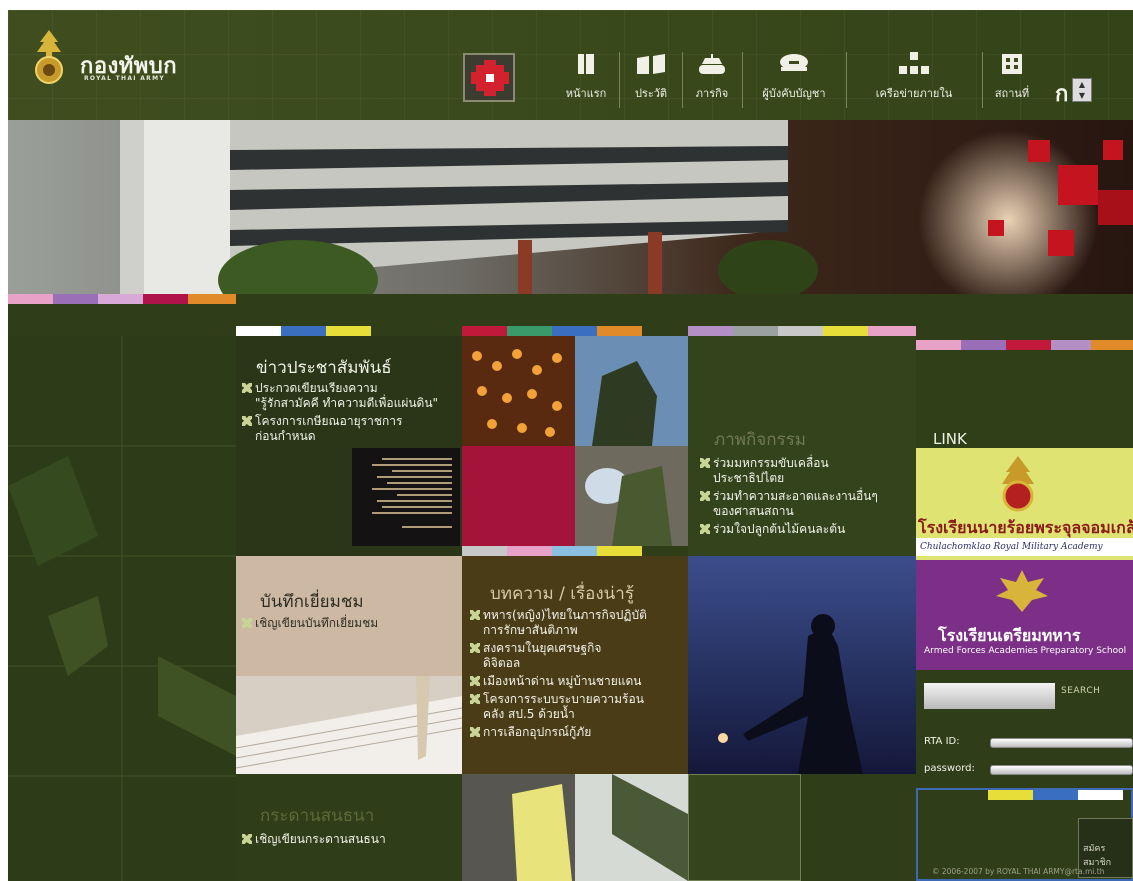 Image resolution: width=1133 pixels, height=881 pixels. I want to click on home-badge, so click(489, 77).